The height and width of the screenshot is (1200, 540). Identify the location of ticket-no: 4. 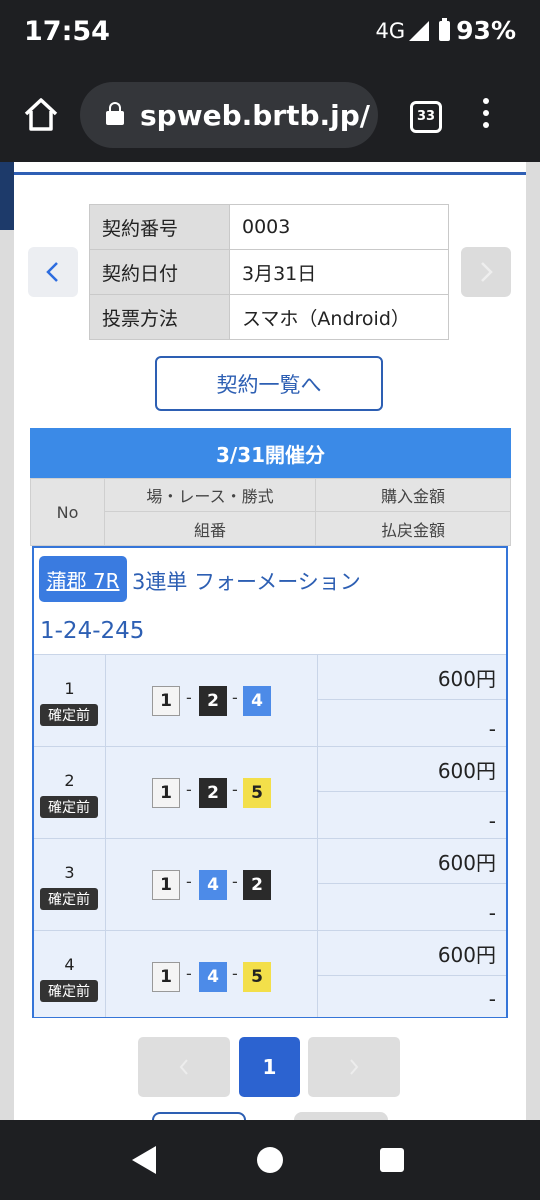
(69, 964).